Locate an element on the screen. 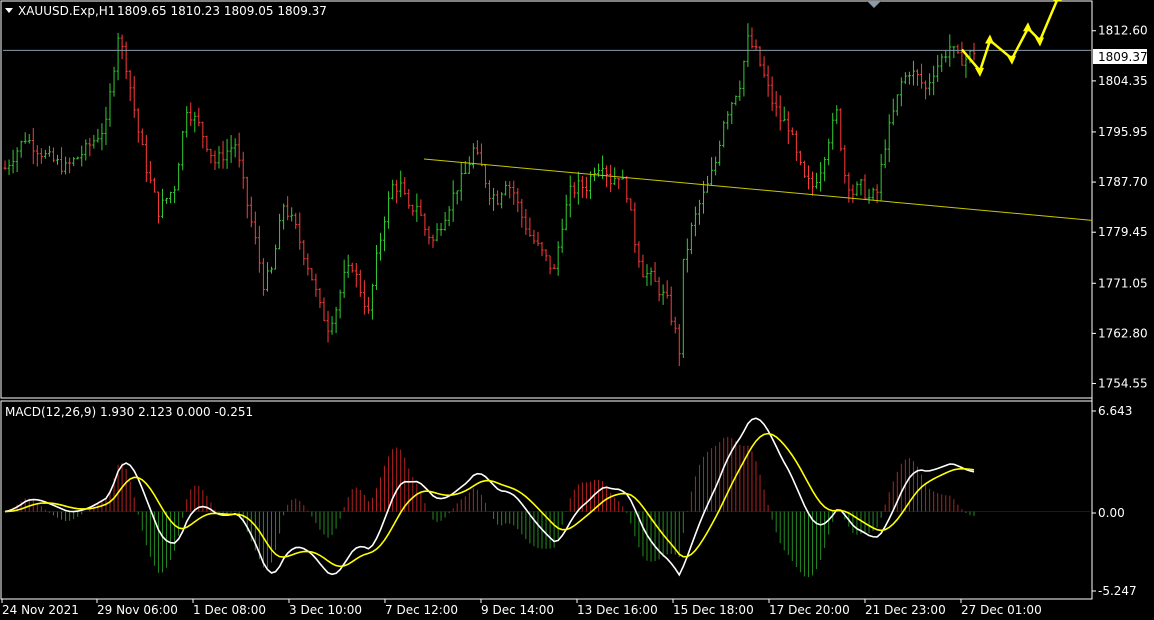 Image resolution: width=1154 pixels, height=620 pixels. price-tick-label: 1779.45 is located at coordinates (1123, 232).